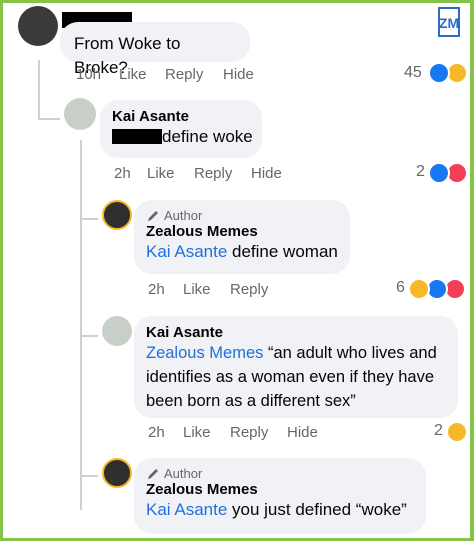 The image size is (474, 541). I want to click on svg-text: ZM, so click(449, 23).